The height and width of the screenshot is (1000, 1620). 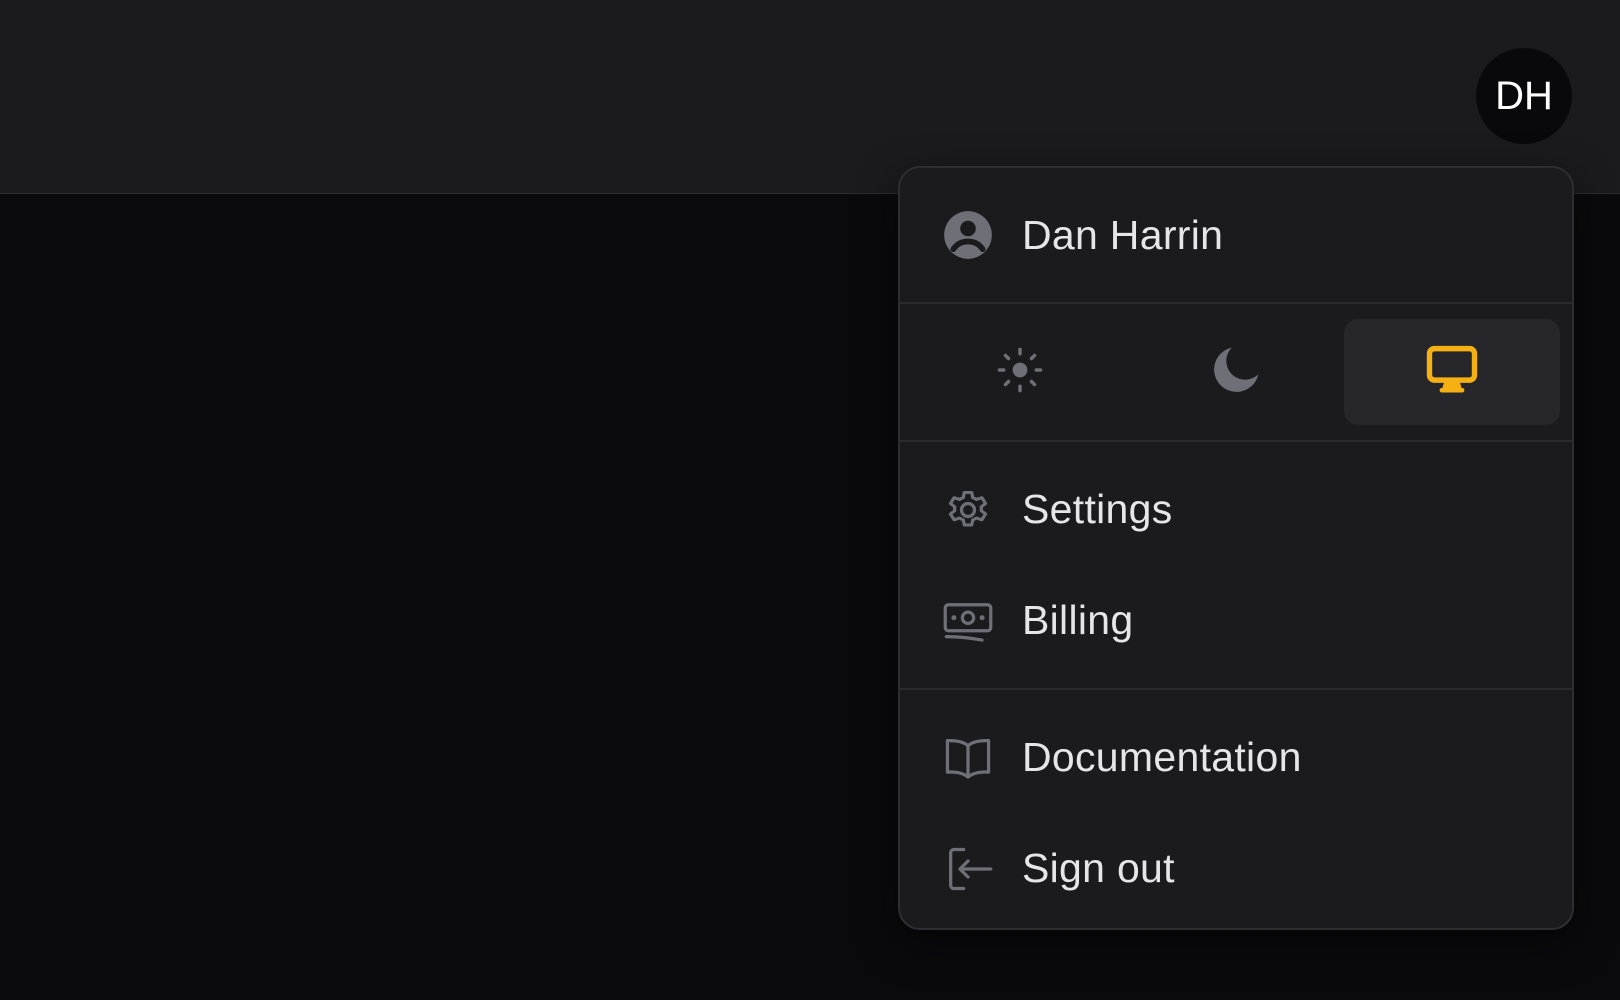 I want to click on user-section: Dan Harrin, so click(x=1236, y=236).